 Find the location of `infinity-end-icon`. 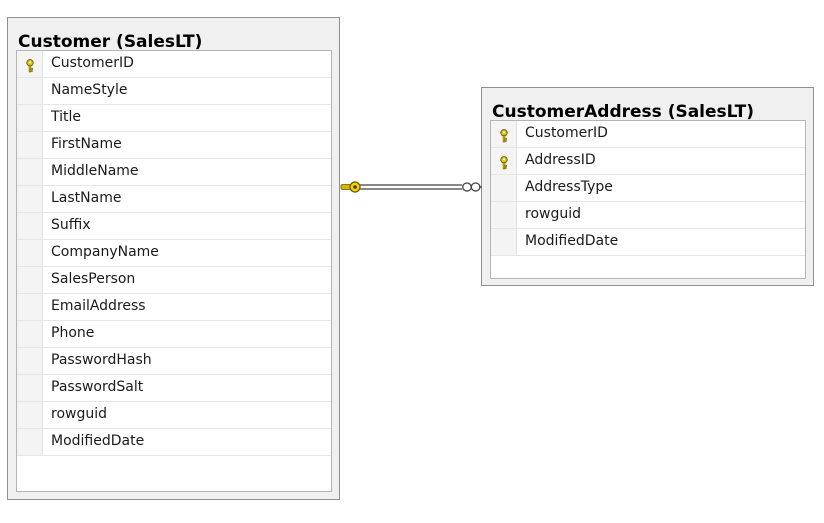

infinity-end-icon is located at coordinates (471, 187).